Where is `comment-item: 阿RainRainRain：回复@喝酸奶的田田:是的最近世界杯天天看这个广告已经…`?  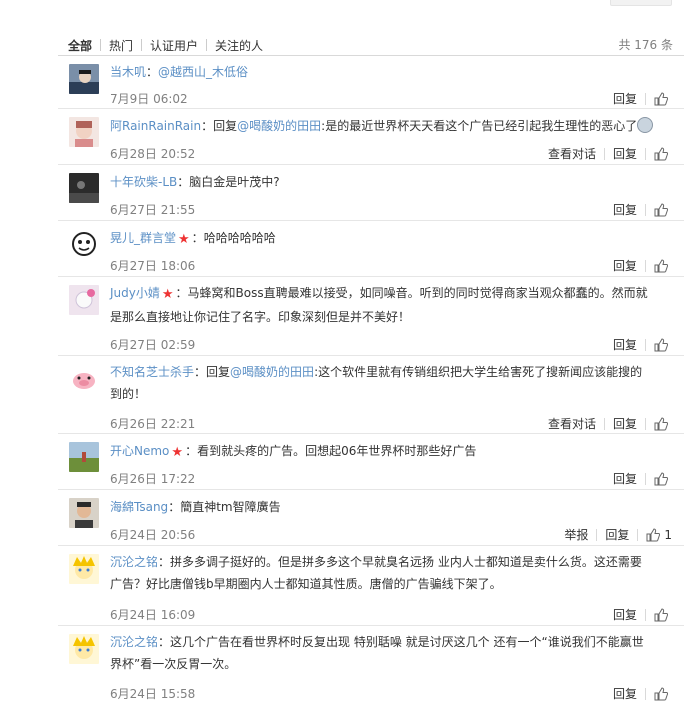 comment-item: 阿RainRainRain：回复@喝酸奶的田田:是的最近世界杯天天看这个广告已经… is located at coordinates (371, 136).